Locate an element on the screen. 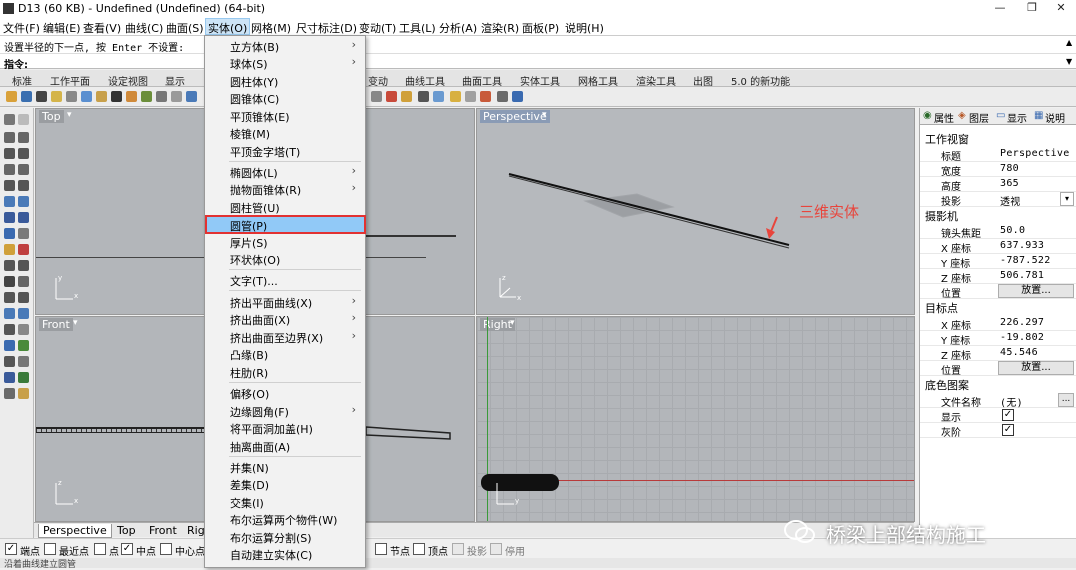 The height and width of the screenshot is (570, 1076). prop-height-value: 365 is located at coordinates (1009, 183).